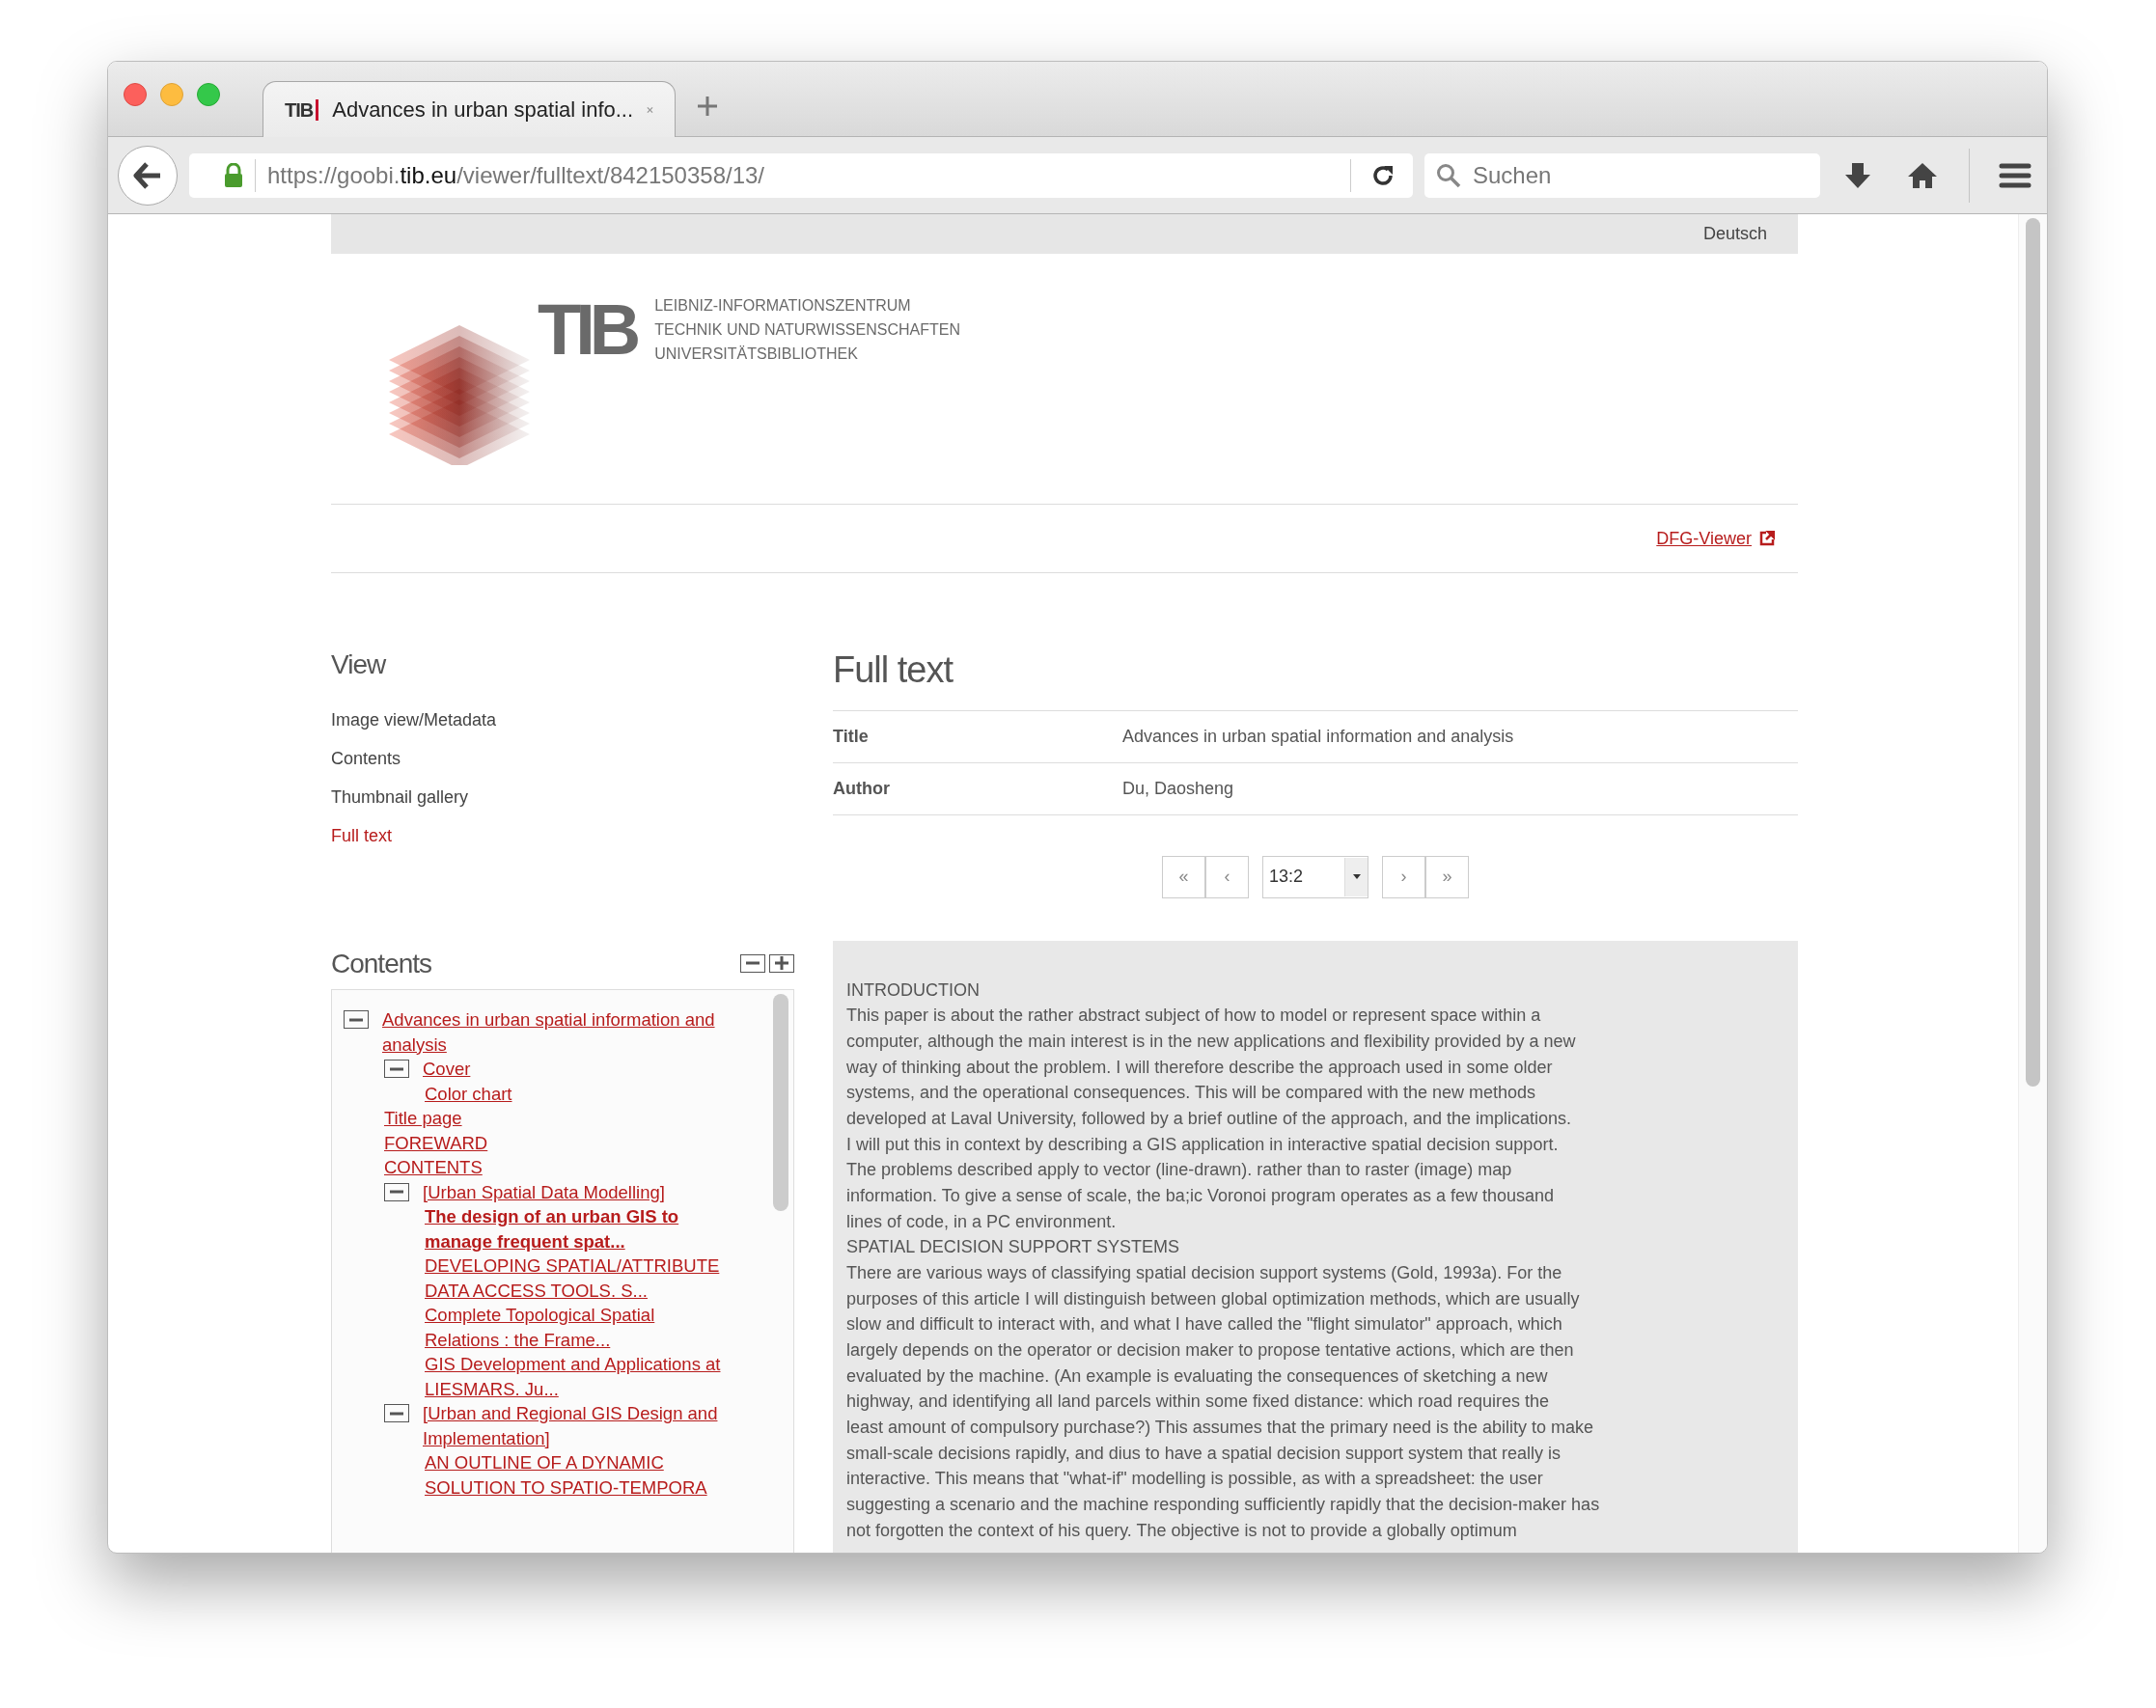 The height and width of the screenshot is (1708, 2156). What do you see at coordinates (1403, 876) in the screenshot?
I see `next-page-button: ›` at bounding box center [1403, 876].